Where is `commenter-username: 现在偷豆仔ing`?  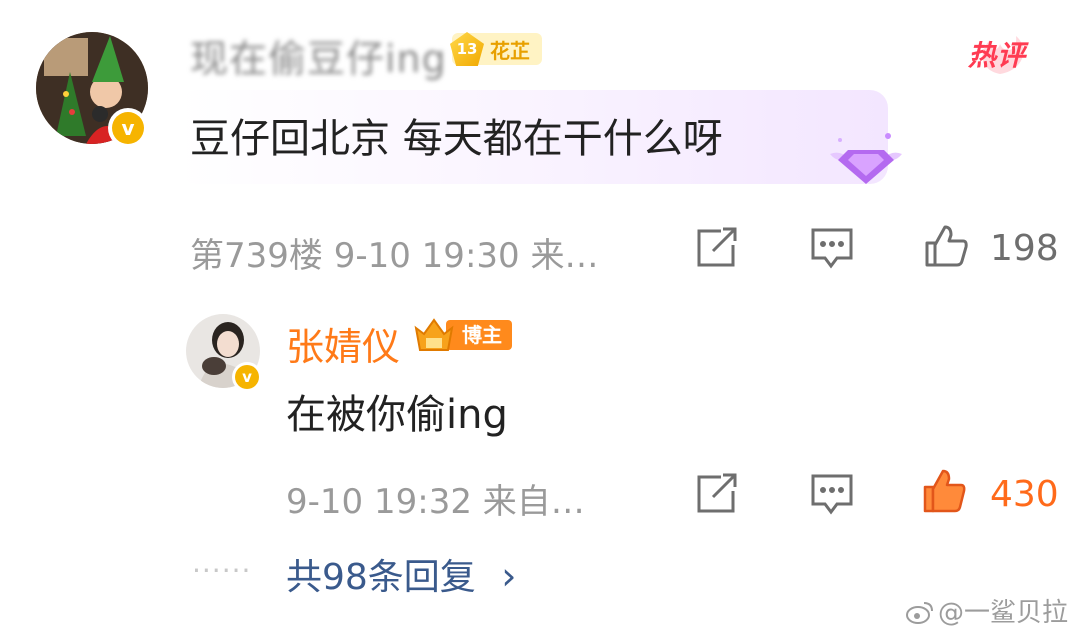 commenter-username: 现在偷豆仔ing is located at coordinates (318, 55).